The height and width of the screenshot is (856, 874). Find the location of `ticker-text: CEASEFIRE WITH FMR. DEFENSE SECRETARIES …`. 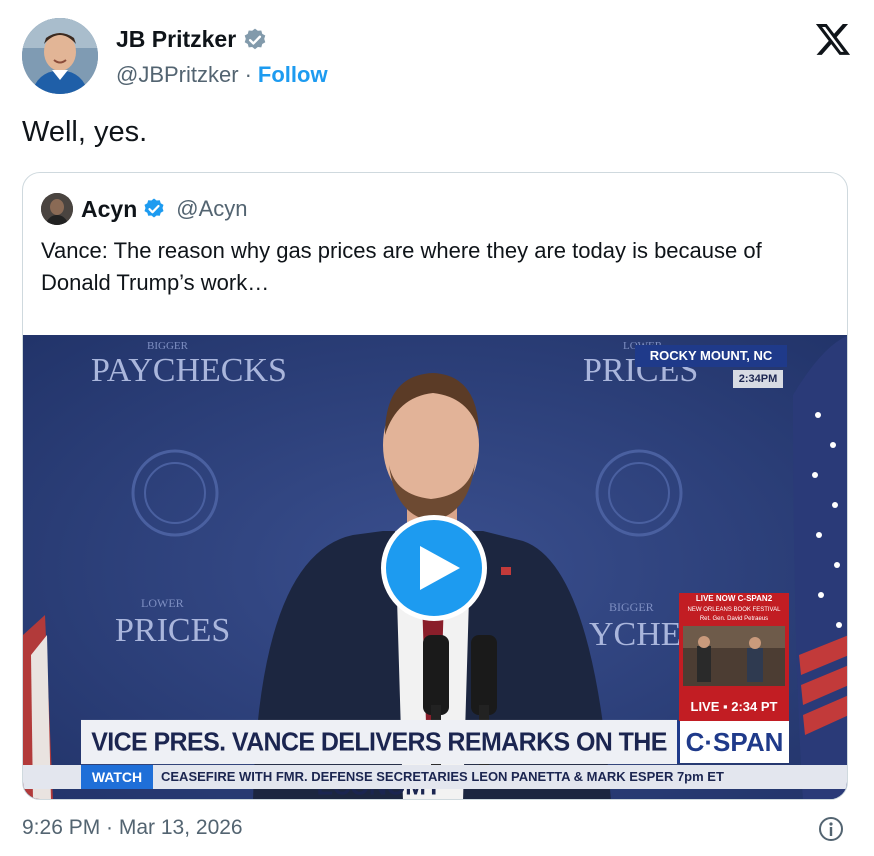

ticker-text: CEASEFIRE WITH FMR. DEFENSE SECRETARIES … is located at coordinates (442, 776).